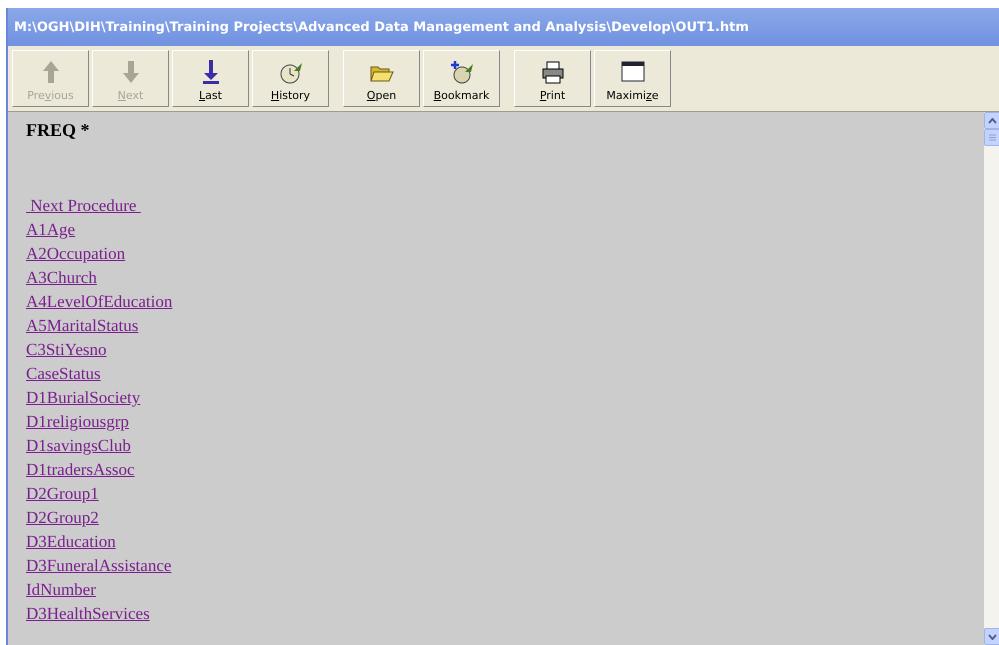  What do you see at coordinates (290, 78) in the screenshot?
I see `toolbar-button: History` at bounding box center [290, 78].